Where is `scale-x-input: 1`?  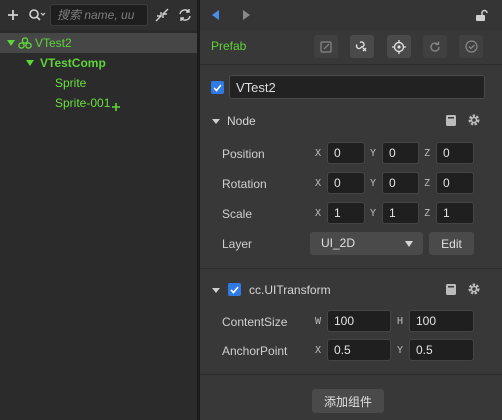 scale-x-input: 1 is located at coordinates (346, 213).